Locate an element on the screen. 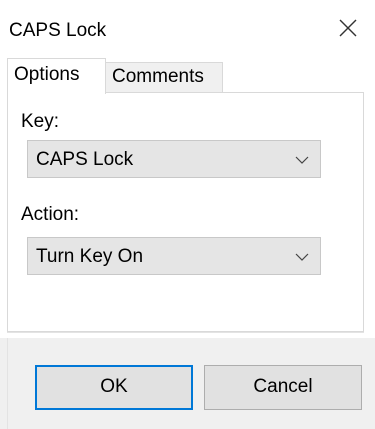  tab-options: Options is located at coordinates (56, 76).